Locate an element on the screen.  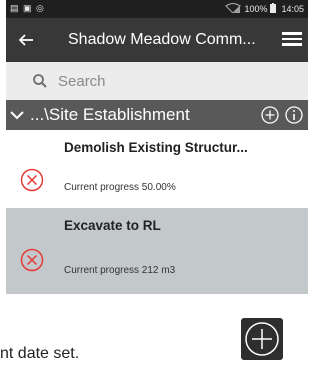
add-circle-icon is located at coordinates (270, 115).